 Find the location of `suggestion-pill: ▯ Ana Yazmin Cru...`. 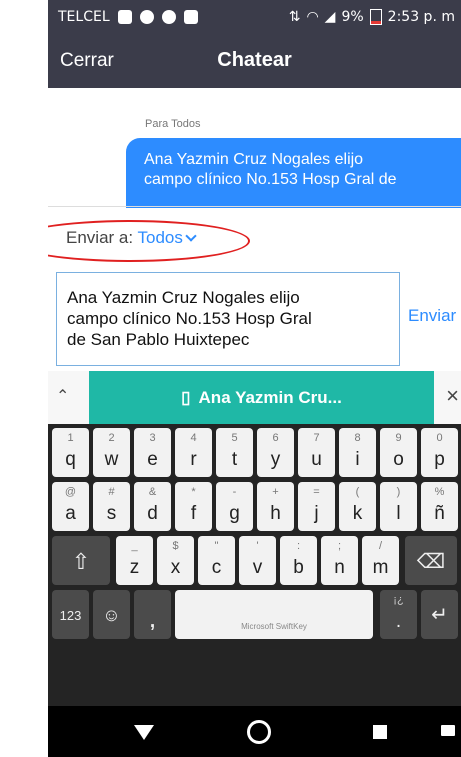

suggestion-pill: ▯ Ana Yazmin Cru... is located at coordinates (261, 397).